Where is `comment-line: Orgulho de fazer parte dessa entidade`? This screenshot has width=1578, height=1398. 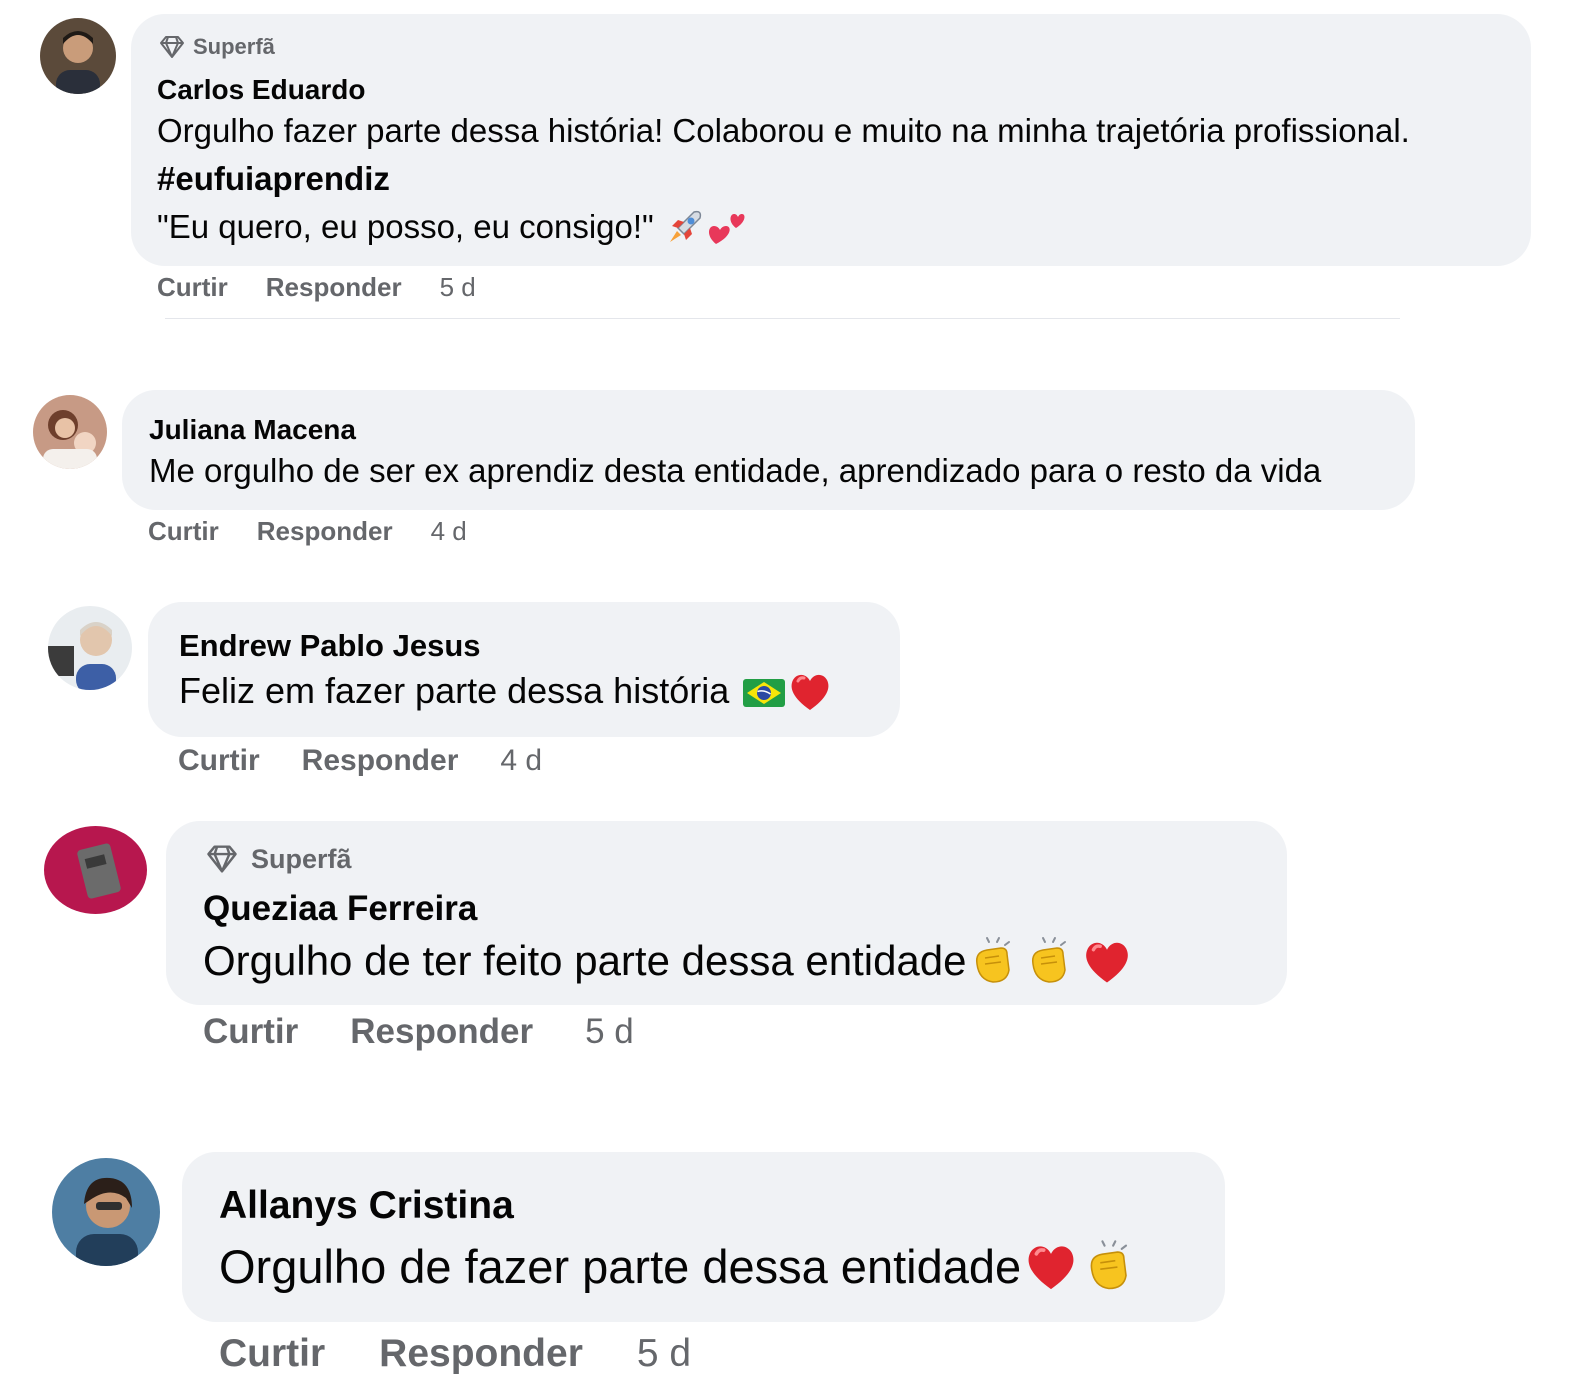
comment-line: Orgulho de fazer parte dessa entidade is located at coordinates (680, 1266).